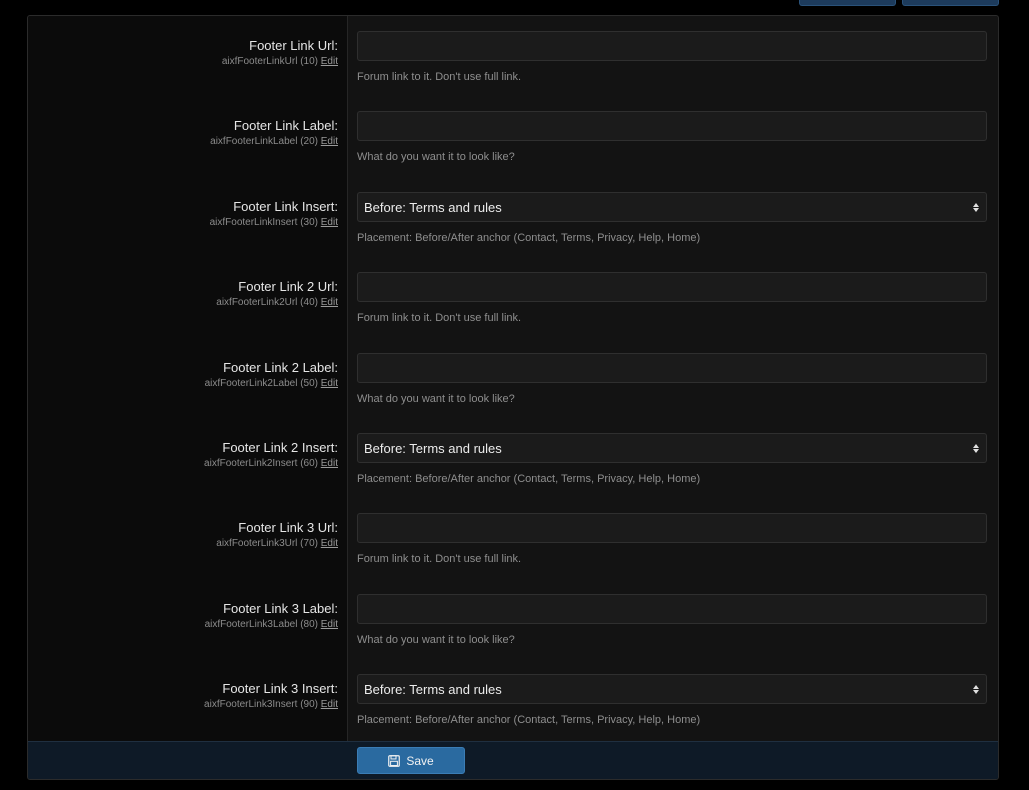 The width and height of the screenshot is (1029, 790). What do you see at coordinates (280, 608) in the screenshot?
I see `option-title: Footer Link 3 Label:` at bounding box center [280, 608].